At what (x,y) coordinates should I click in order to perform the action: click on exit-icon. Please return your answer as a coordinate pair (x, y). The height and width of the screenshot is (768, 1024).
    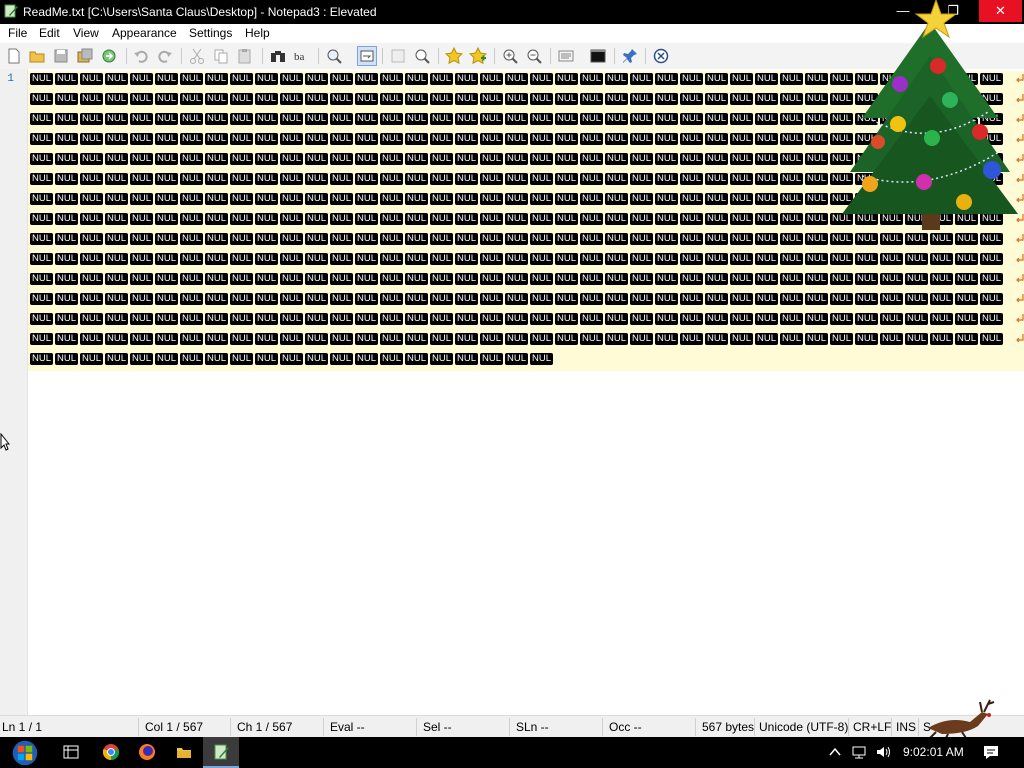
    Looking at the image, I should click on (661, 56).